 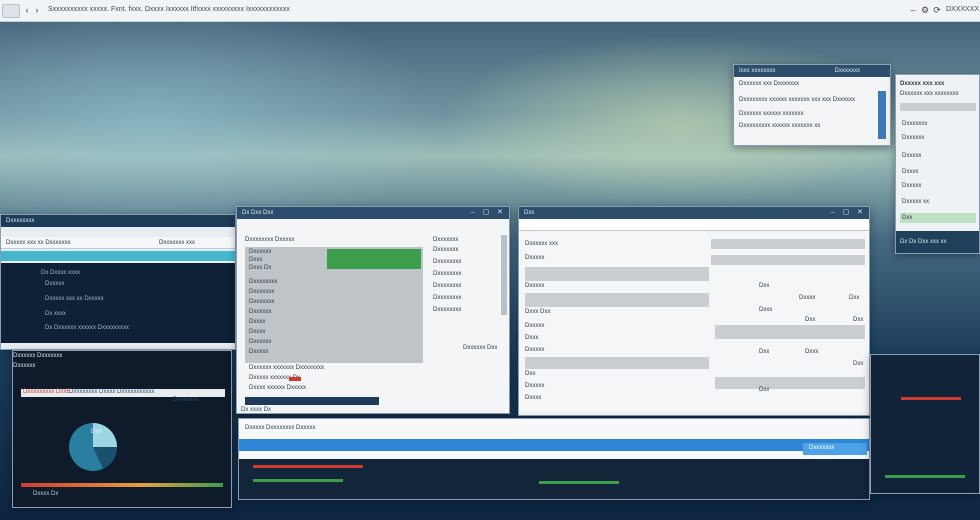 What do you see at coordinates (74, 299) in the screenshot?
I see `left-row-3: Dxxxxx xxx xx Dxxxxx` at bounding box center [74, 299].